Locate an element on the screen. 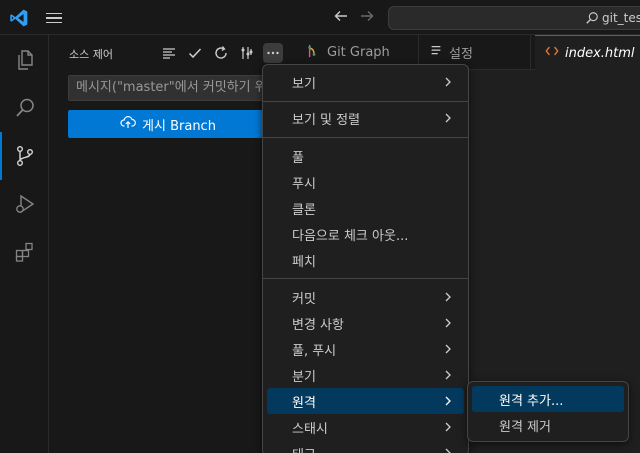  menu-item-fetch: 페치 is located at coordinates (365, 260).